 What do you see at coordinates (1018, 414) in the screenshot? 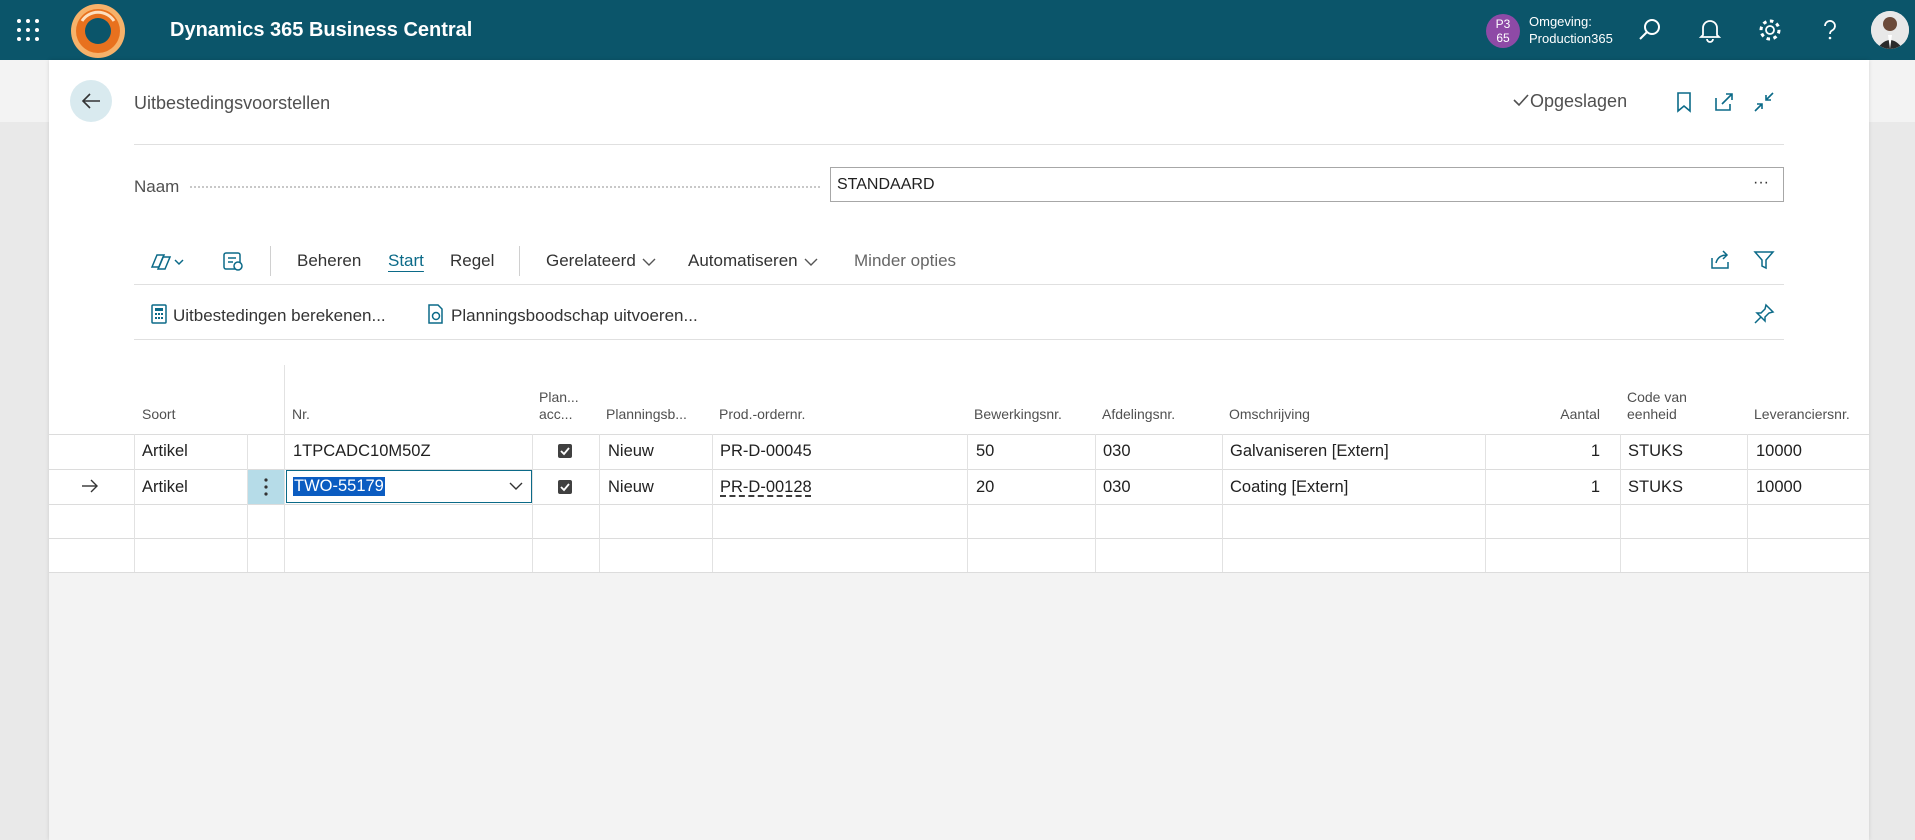
I see `column-header-bewerkingsnr: Bewerkingsnr.` at bounding box center [1018, 414].